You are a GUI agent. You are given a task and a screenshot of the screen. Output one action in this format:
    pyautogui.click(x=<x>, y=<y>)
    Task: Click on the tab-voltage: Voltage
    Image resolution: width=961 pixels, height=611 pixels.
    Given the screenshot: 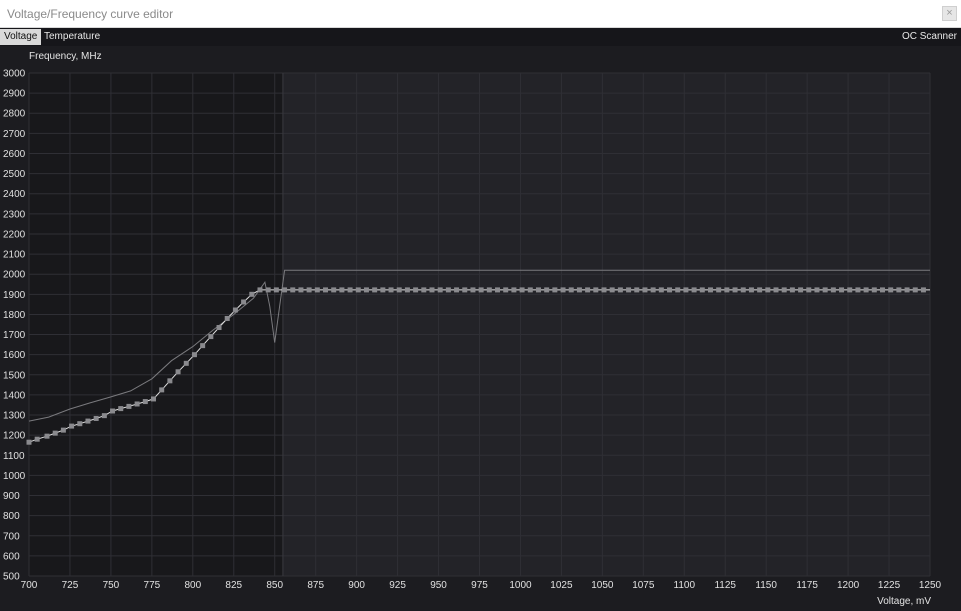 What is the action you would take?
    pyautogui.click(x=21, y=37)
    